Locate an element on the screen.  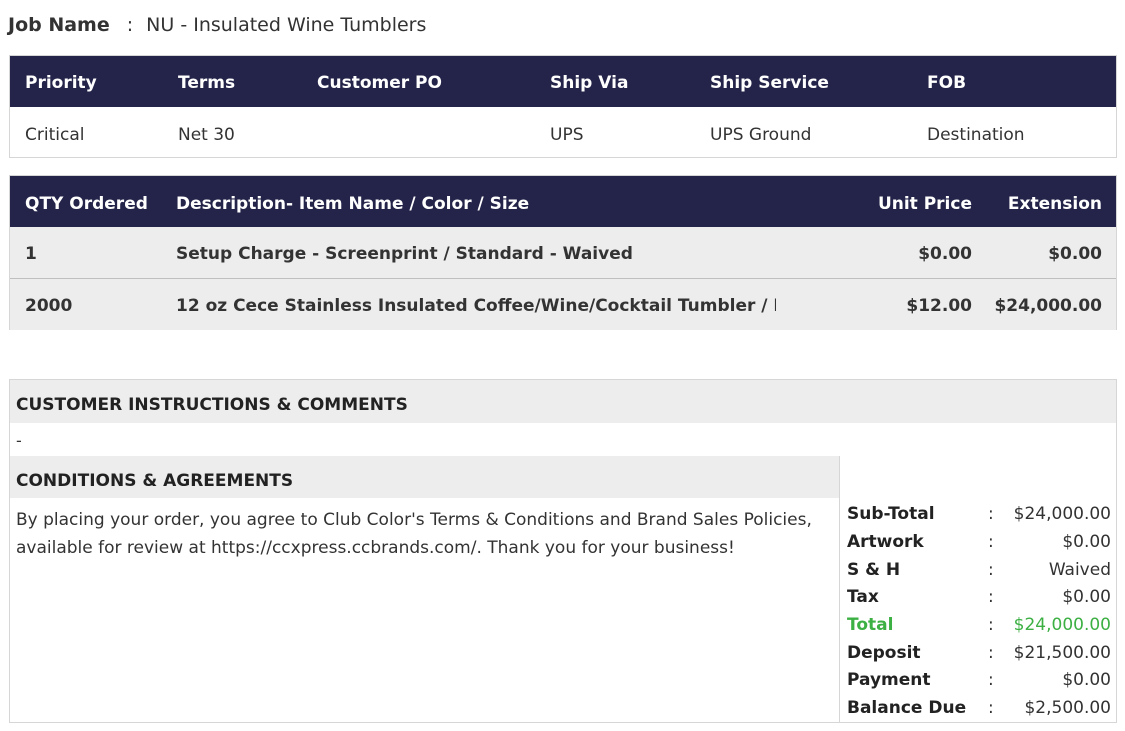
summary-value: $2,500.00 is located at coordinates (1067, 708).